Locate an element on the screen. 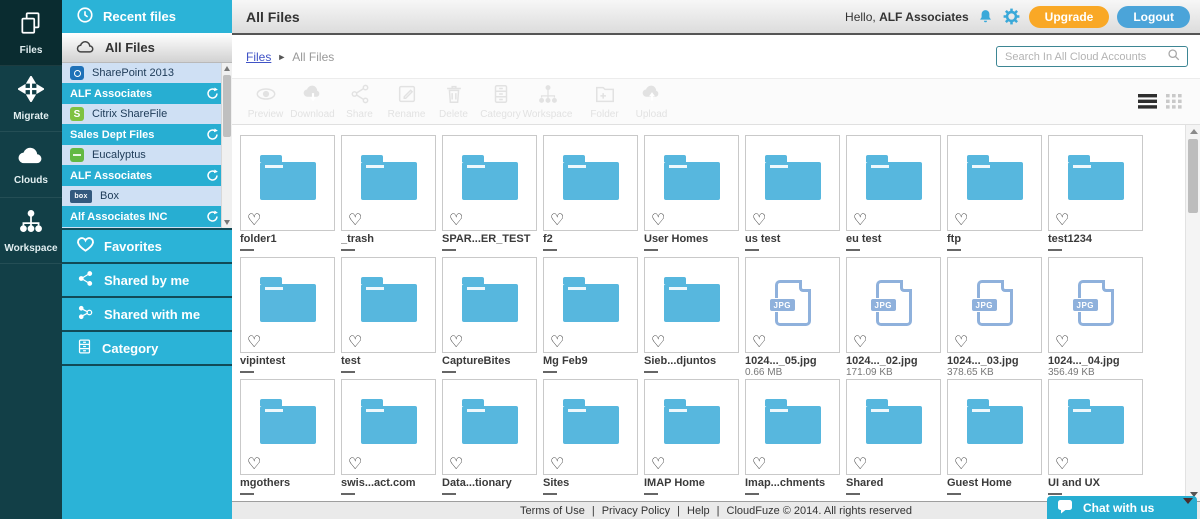 This screenshot has width=1200, height=519. file-card: ♡ vipintest is located at coordinates (287, 316).